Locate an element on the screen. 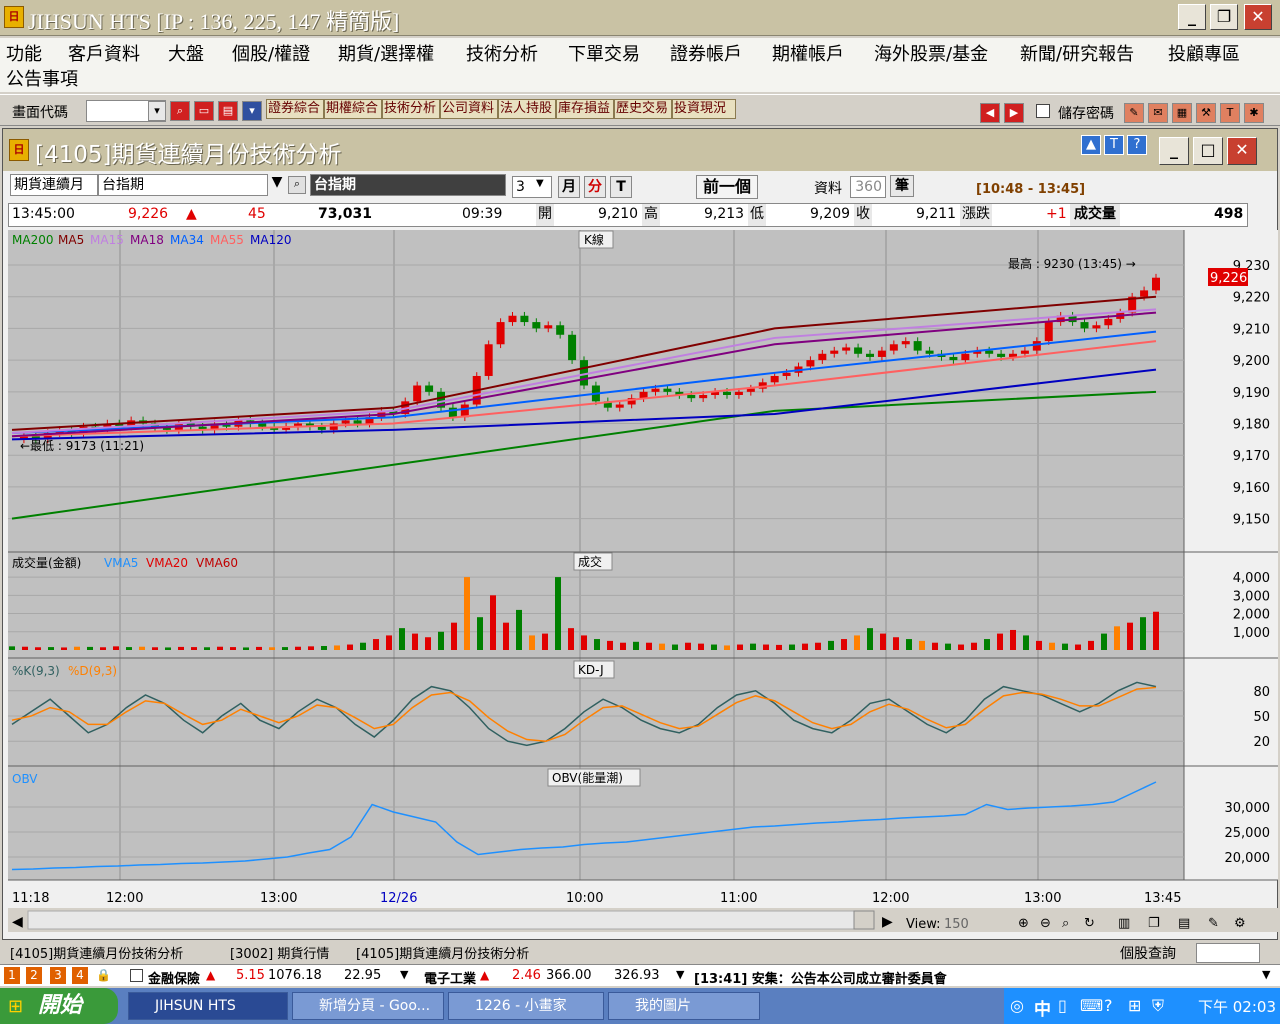 The image size is (1280, 1024). restore-button: ❐ is located at coordinates (1224, 17).